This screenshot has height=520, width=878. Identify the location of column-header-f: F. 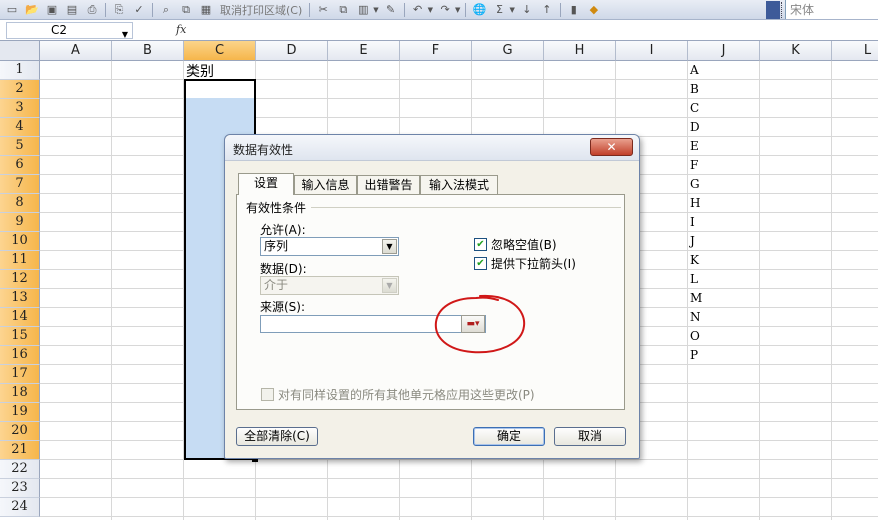
(436, 51).